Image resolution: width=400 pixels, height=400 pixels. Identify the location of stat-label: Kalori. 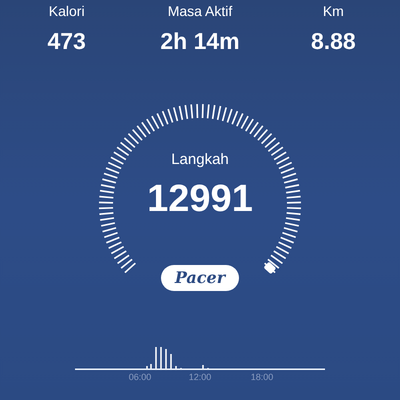
(66, 11).